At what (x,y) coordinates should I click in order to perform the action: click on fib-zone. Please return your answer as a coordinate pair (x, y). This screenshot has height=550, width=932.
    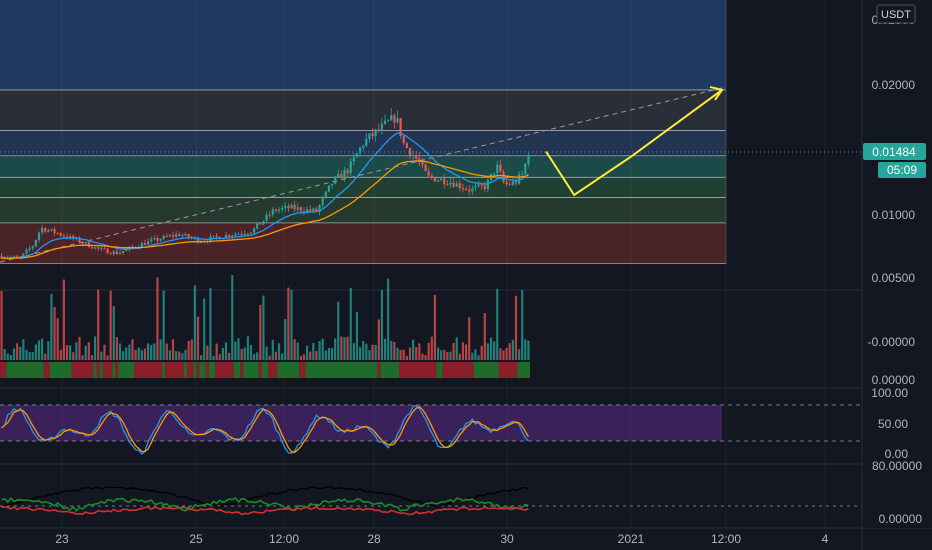
    Looking at the image, I should click on (363, 210).